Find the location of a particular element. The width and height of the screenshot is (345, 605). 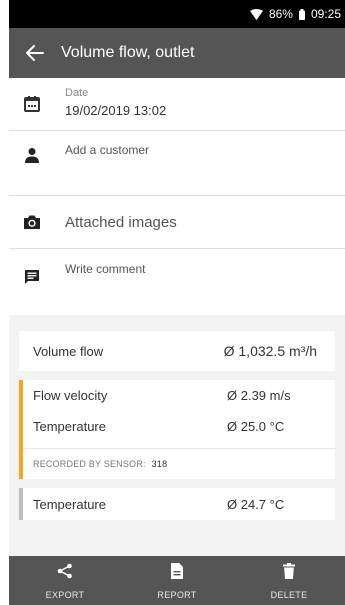

measurement-row: Temperature Ø 25.0 °C is located at coordinates (179, 426).